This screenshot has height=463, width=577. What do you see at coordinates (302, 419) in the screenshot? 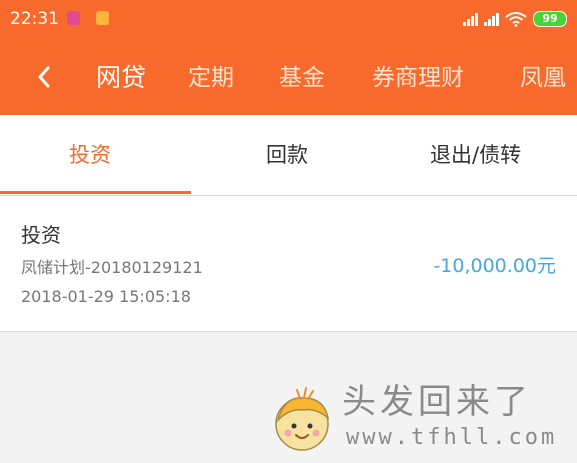
I see `cartoon-face-icon` at bounding box center [302, 419].